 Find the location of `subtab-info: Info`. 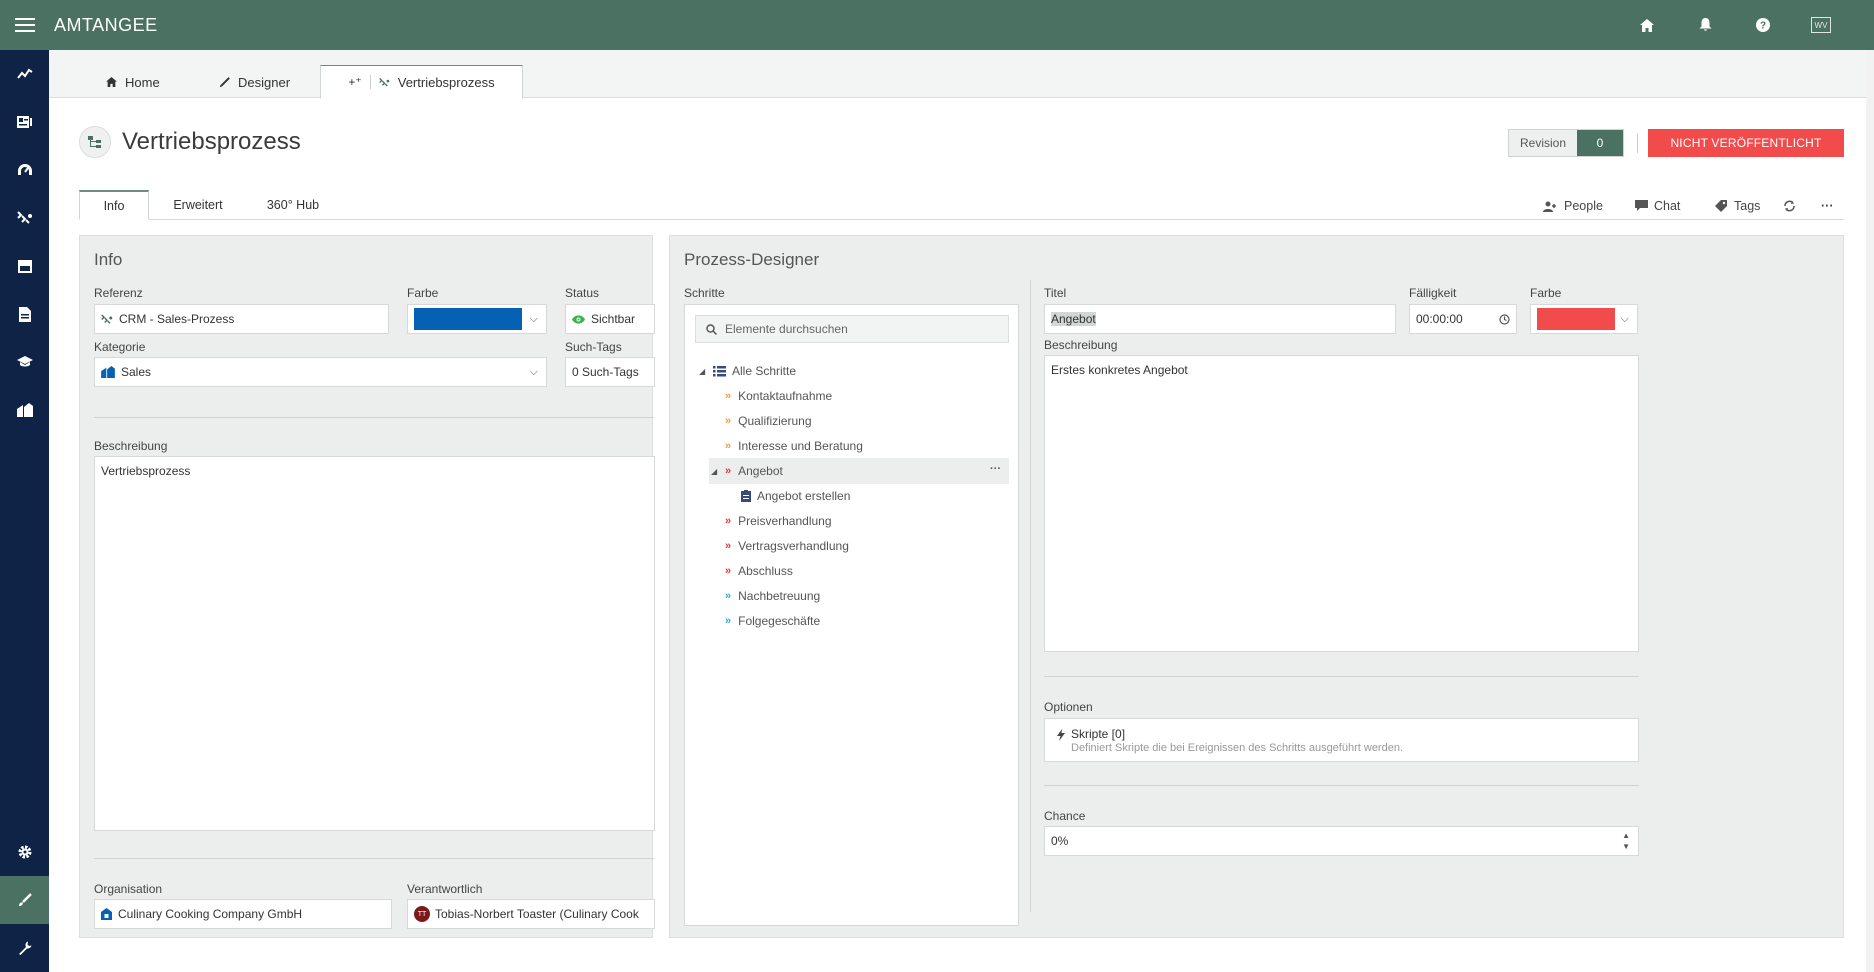

subtab-info: Info is located at coordinates (114, 205).